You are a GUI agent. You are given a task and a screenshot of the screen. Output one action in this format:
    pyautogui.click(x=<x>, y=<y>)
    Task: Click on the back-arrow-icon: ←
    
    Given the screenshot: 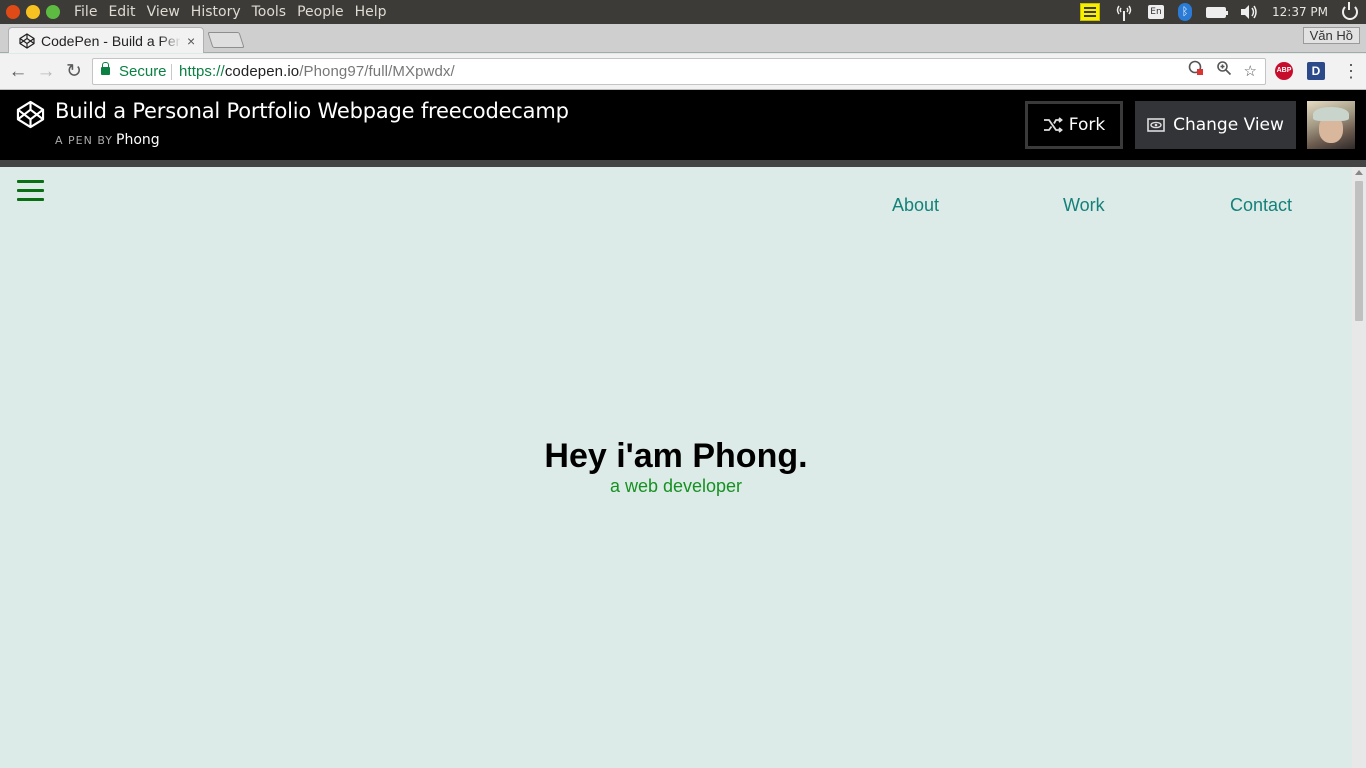 What is the action you would take?
    pyautogui.click(x=18, y=72)
    